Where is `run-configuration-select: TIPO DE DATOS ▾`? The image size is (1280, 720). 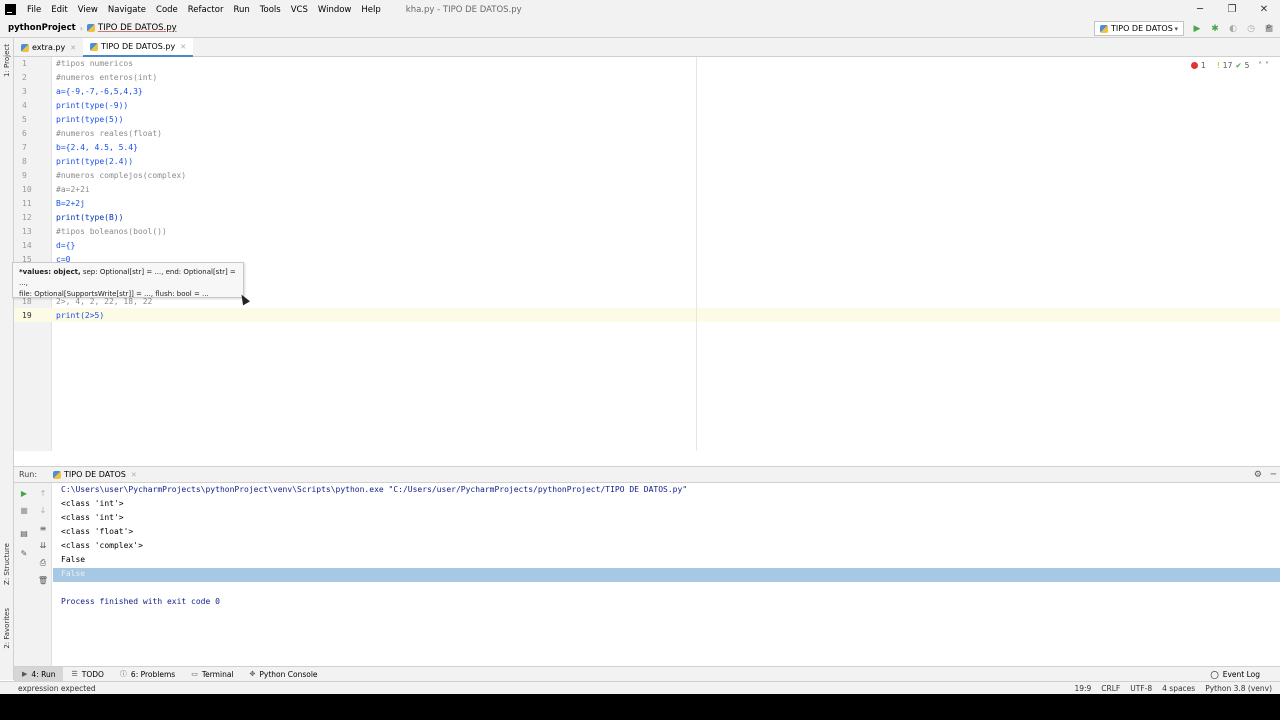
run-configuration-select: TIPO DE DATOS ▾ is located at coordinates (1139, 28).